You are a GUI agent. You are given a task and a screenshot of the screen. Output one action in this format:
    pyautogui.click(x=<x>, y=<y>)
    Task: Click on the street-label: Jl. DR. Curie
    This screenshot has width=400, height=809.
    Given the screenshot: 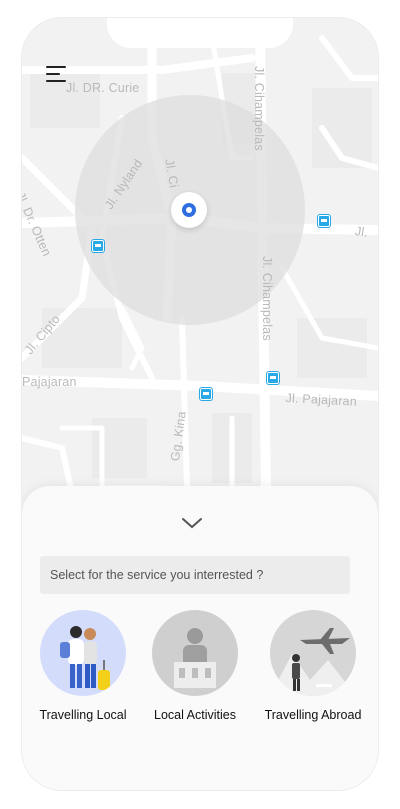 What is the action you would take?
    pyautogui.click(x=103, y=88)
    